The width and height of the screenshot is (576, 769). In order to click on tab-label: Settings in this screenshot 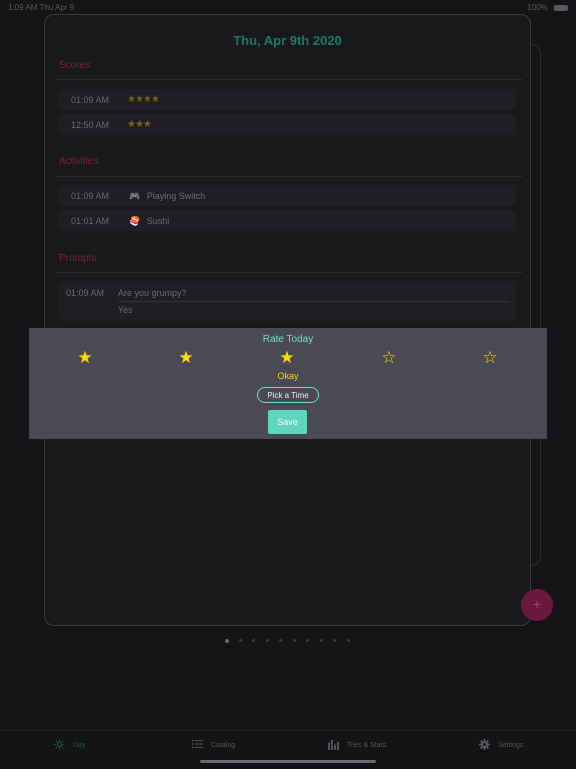, I will do `click(511, 745)`.